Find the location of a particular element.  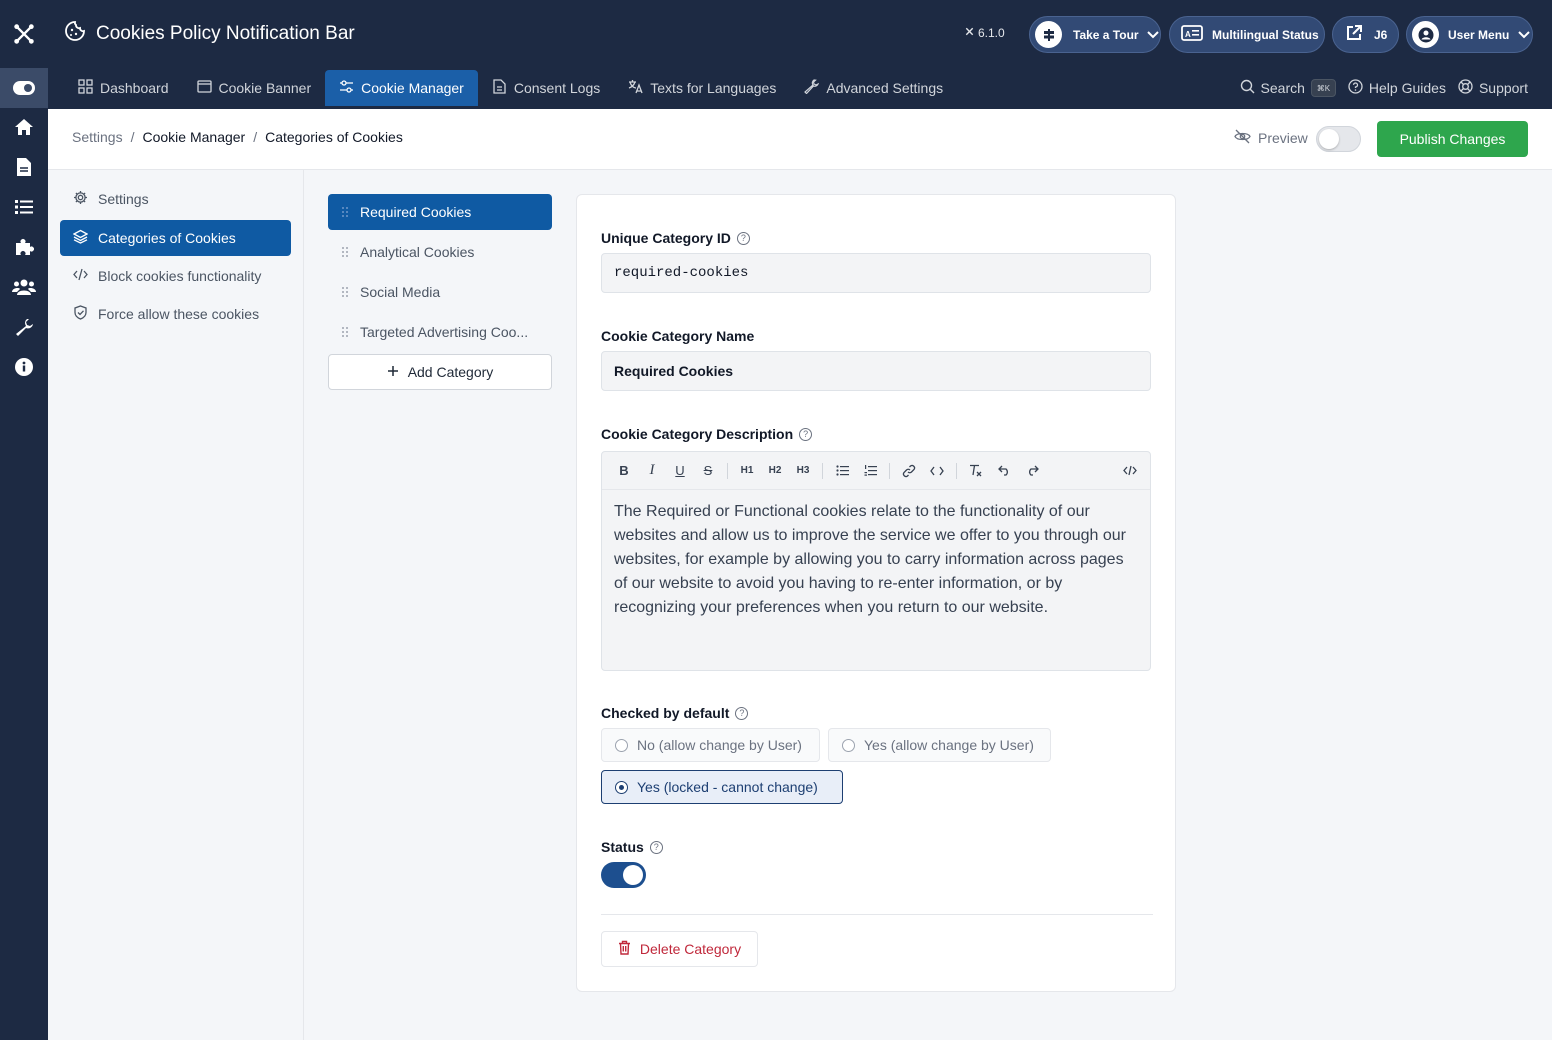

radio-label: Yes (locked - cannot change) is located at coordinates (727, 787).